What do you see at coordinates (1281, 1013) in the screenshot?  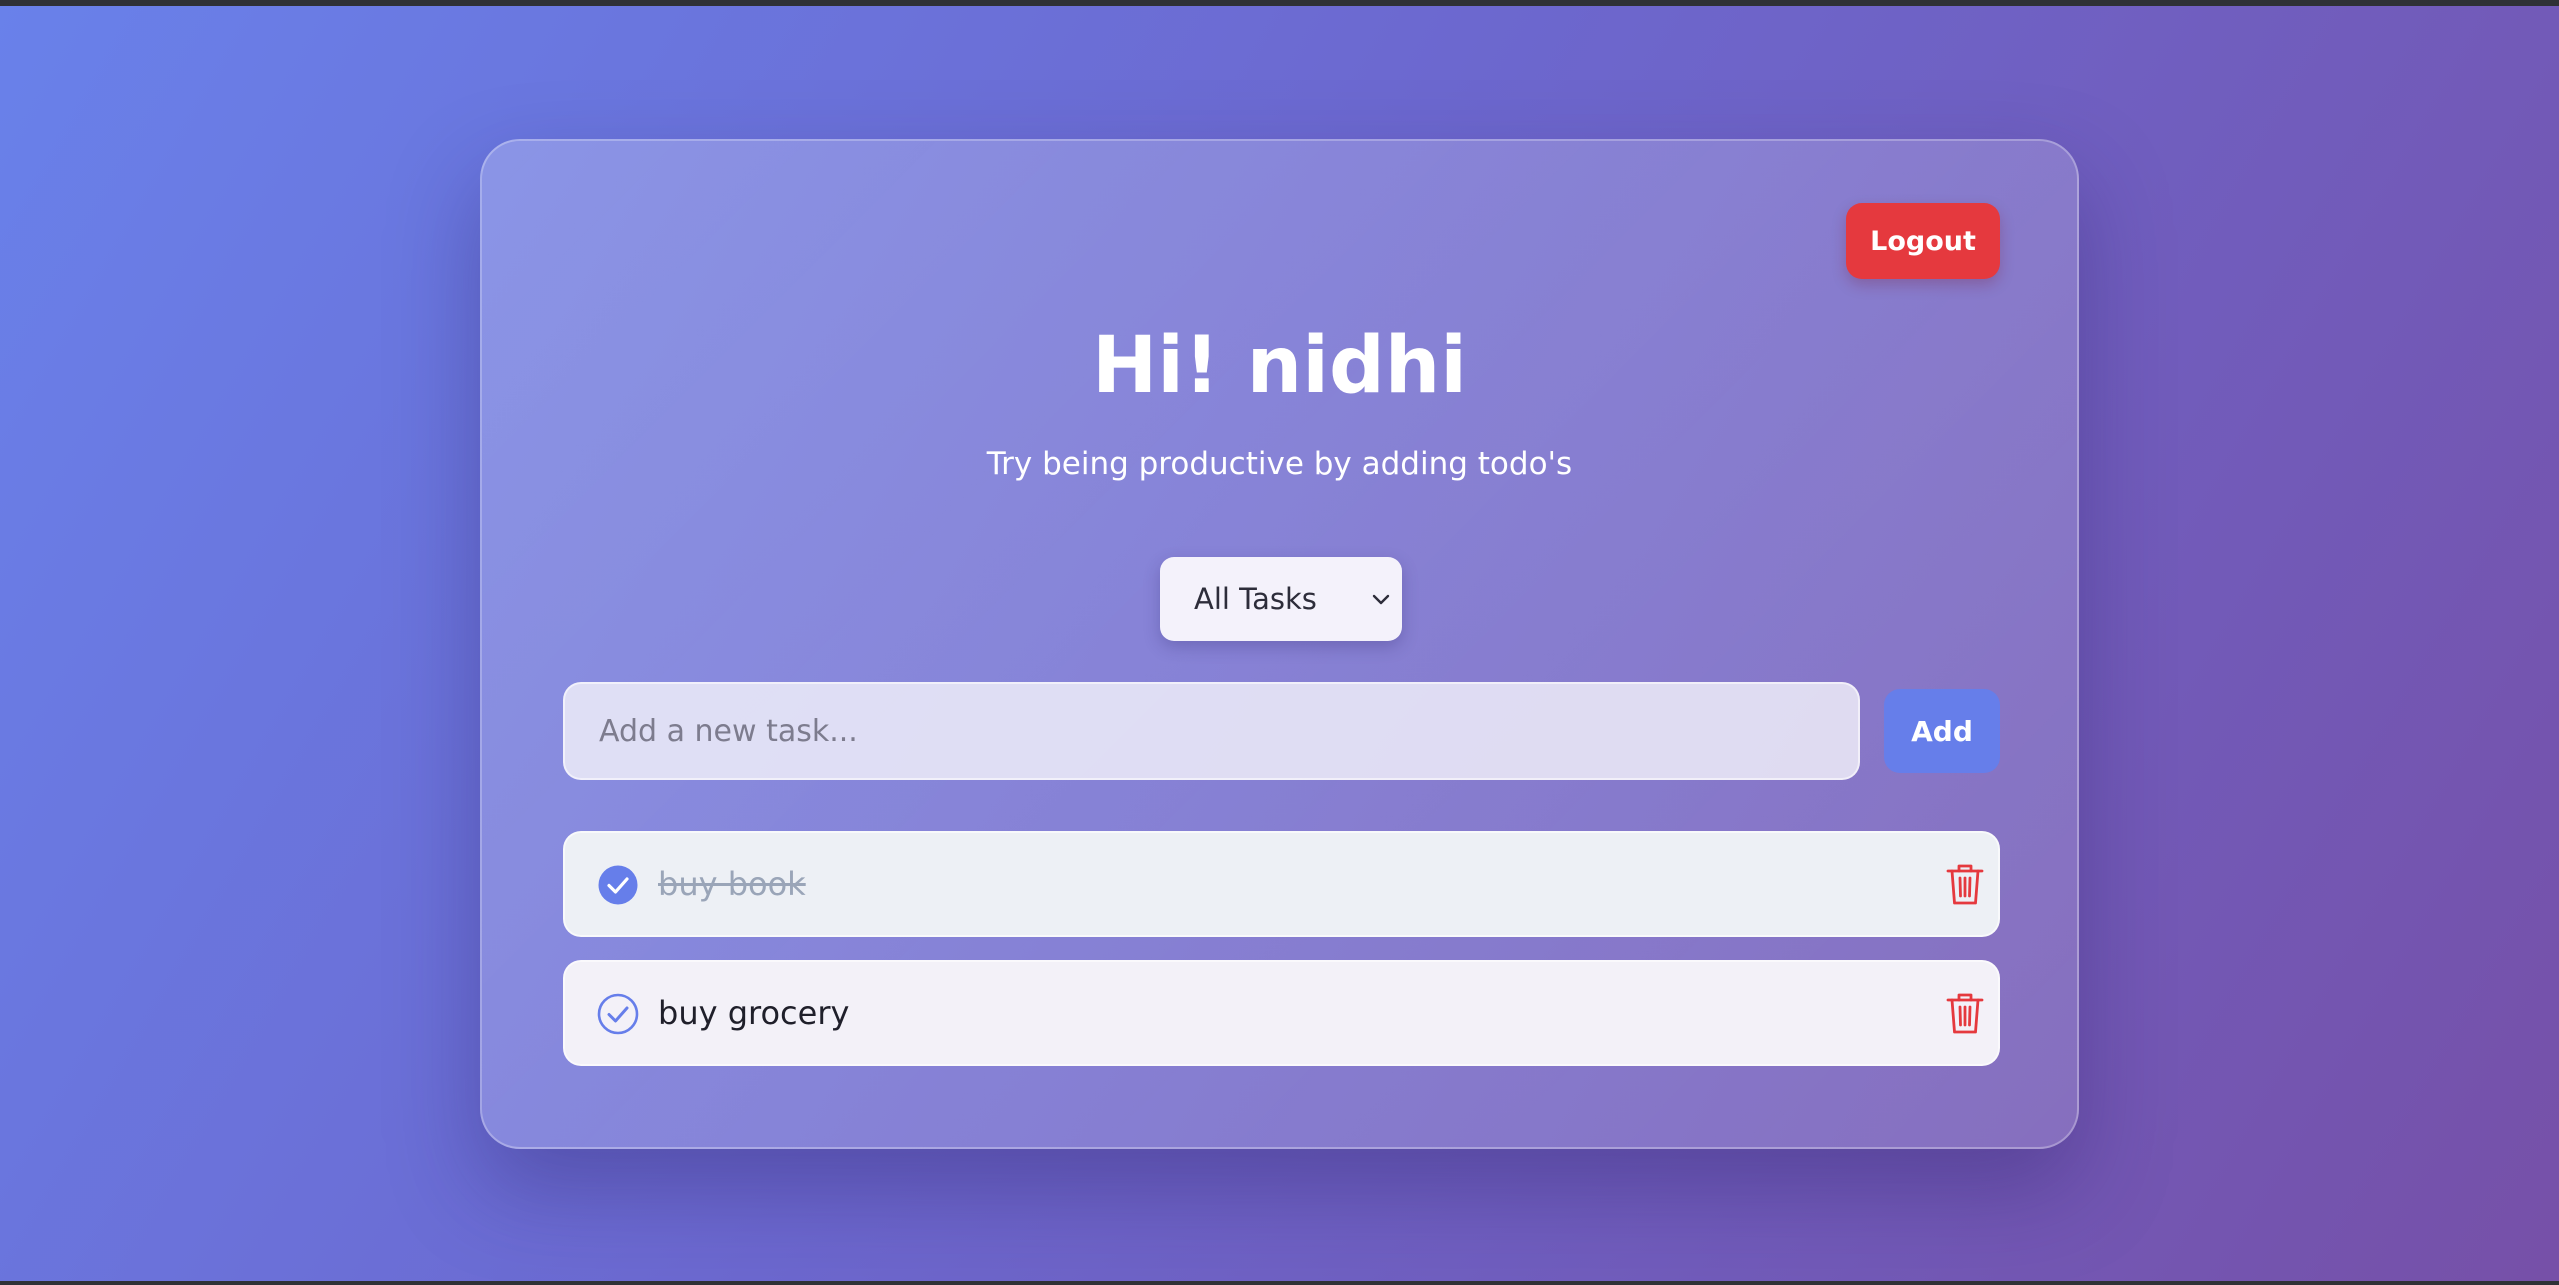 I see `task-item-pending: buy grocery` at bounding box center [1281, 1013].